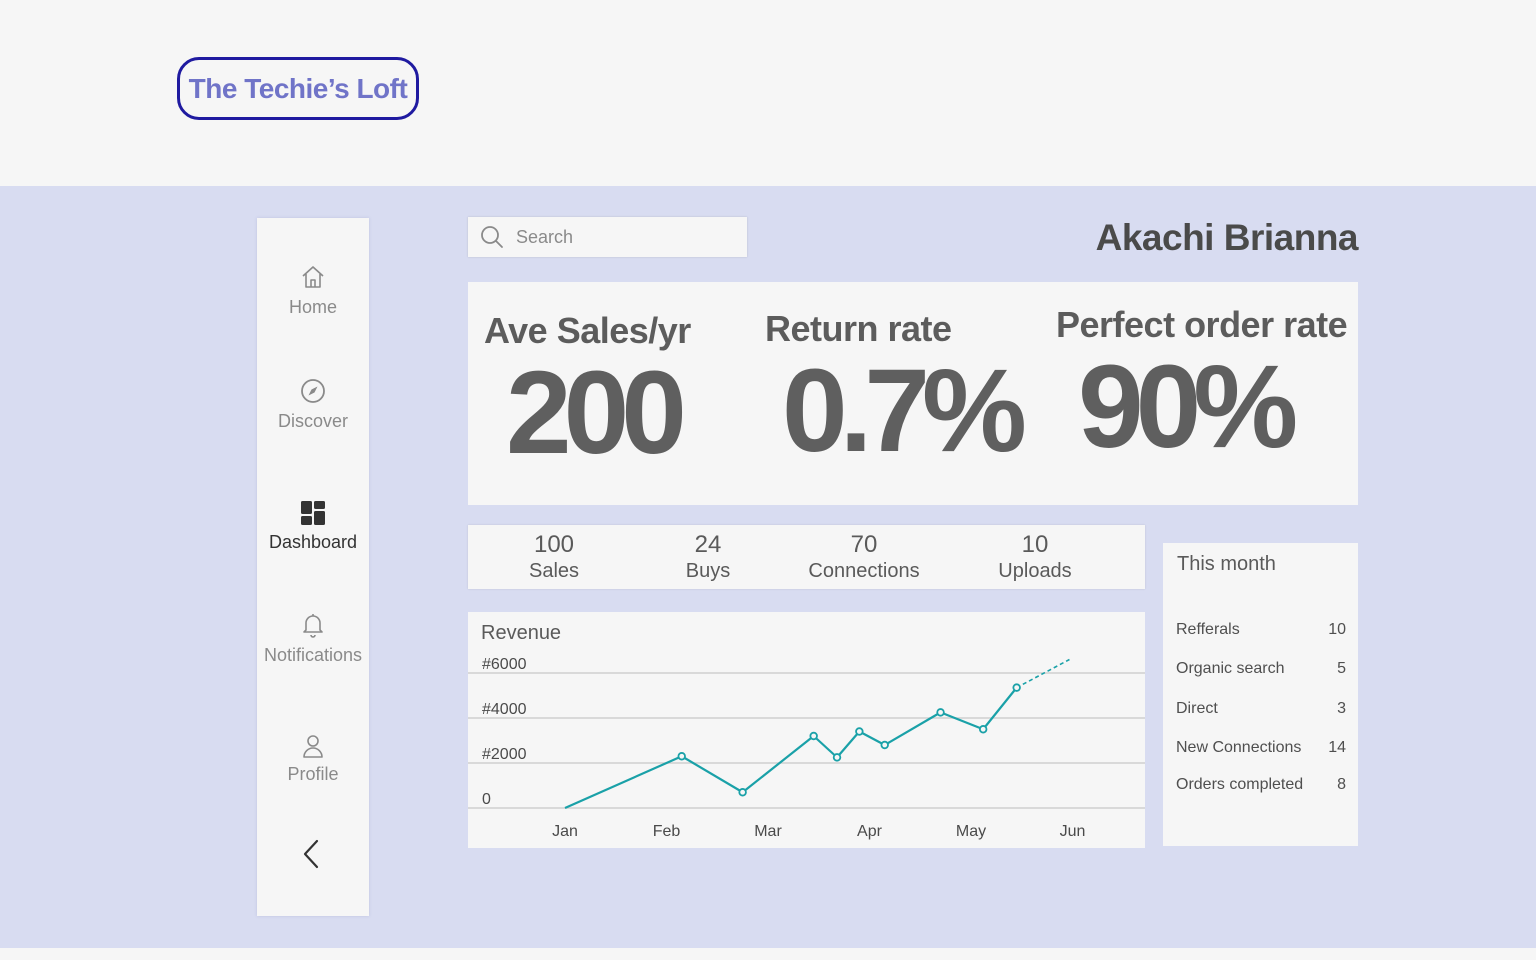 The height and width of the screenshot is (960, 1536). I want to click on revenue-line, so click(791, 748).